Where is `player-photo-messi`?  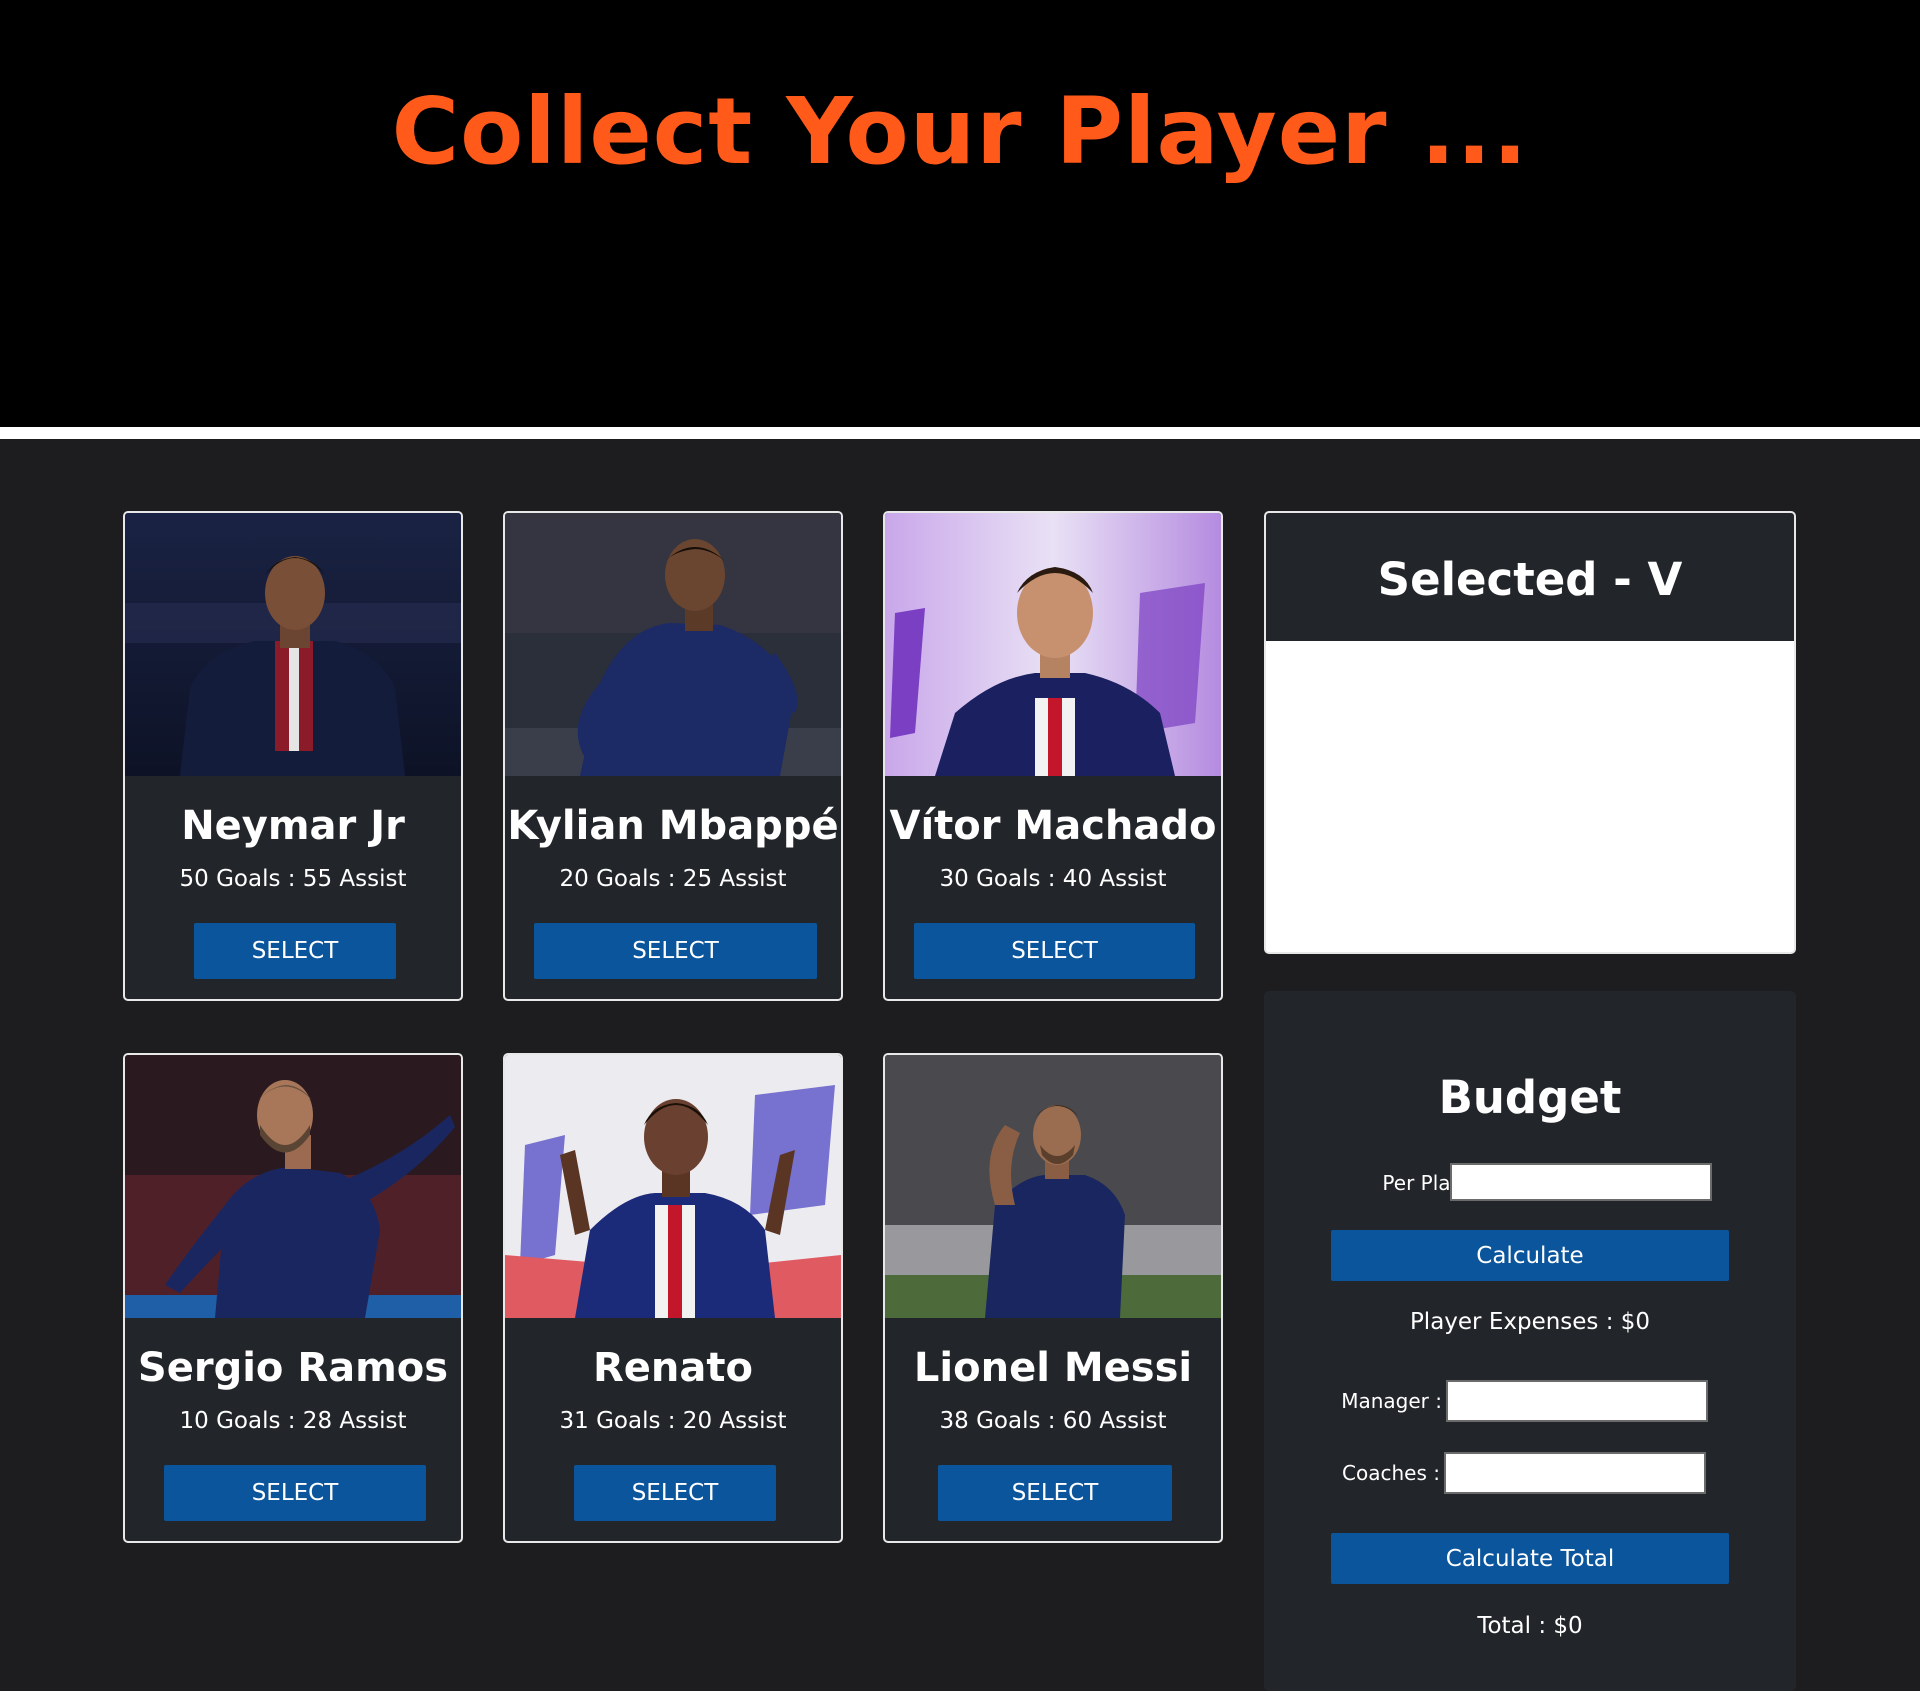 player-photo-messi is located at coordinates (1053, 1186).